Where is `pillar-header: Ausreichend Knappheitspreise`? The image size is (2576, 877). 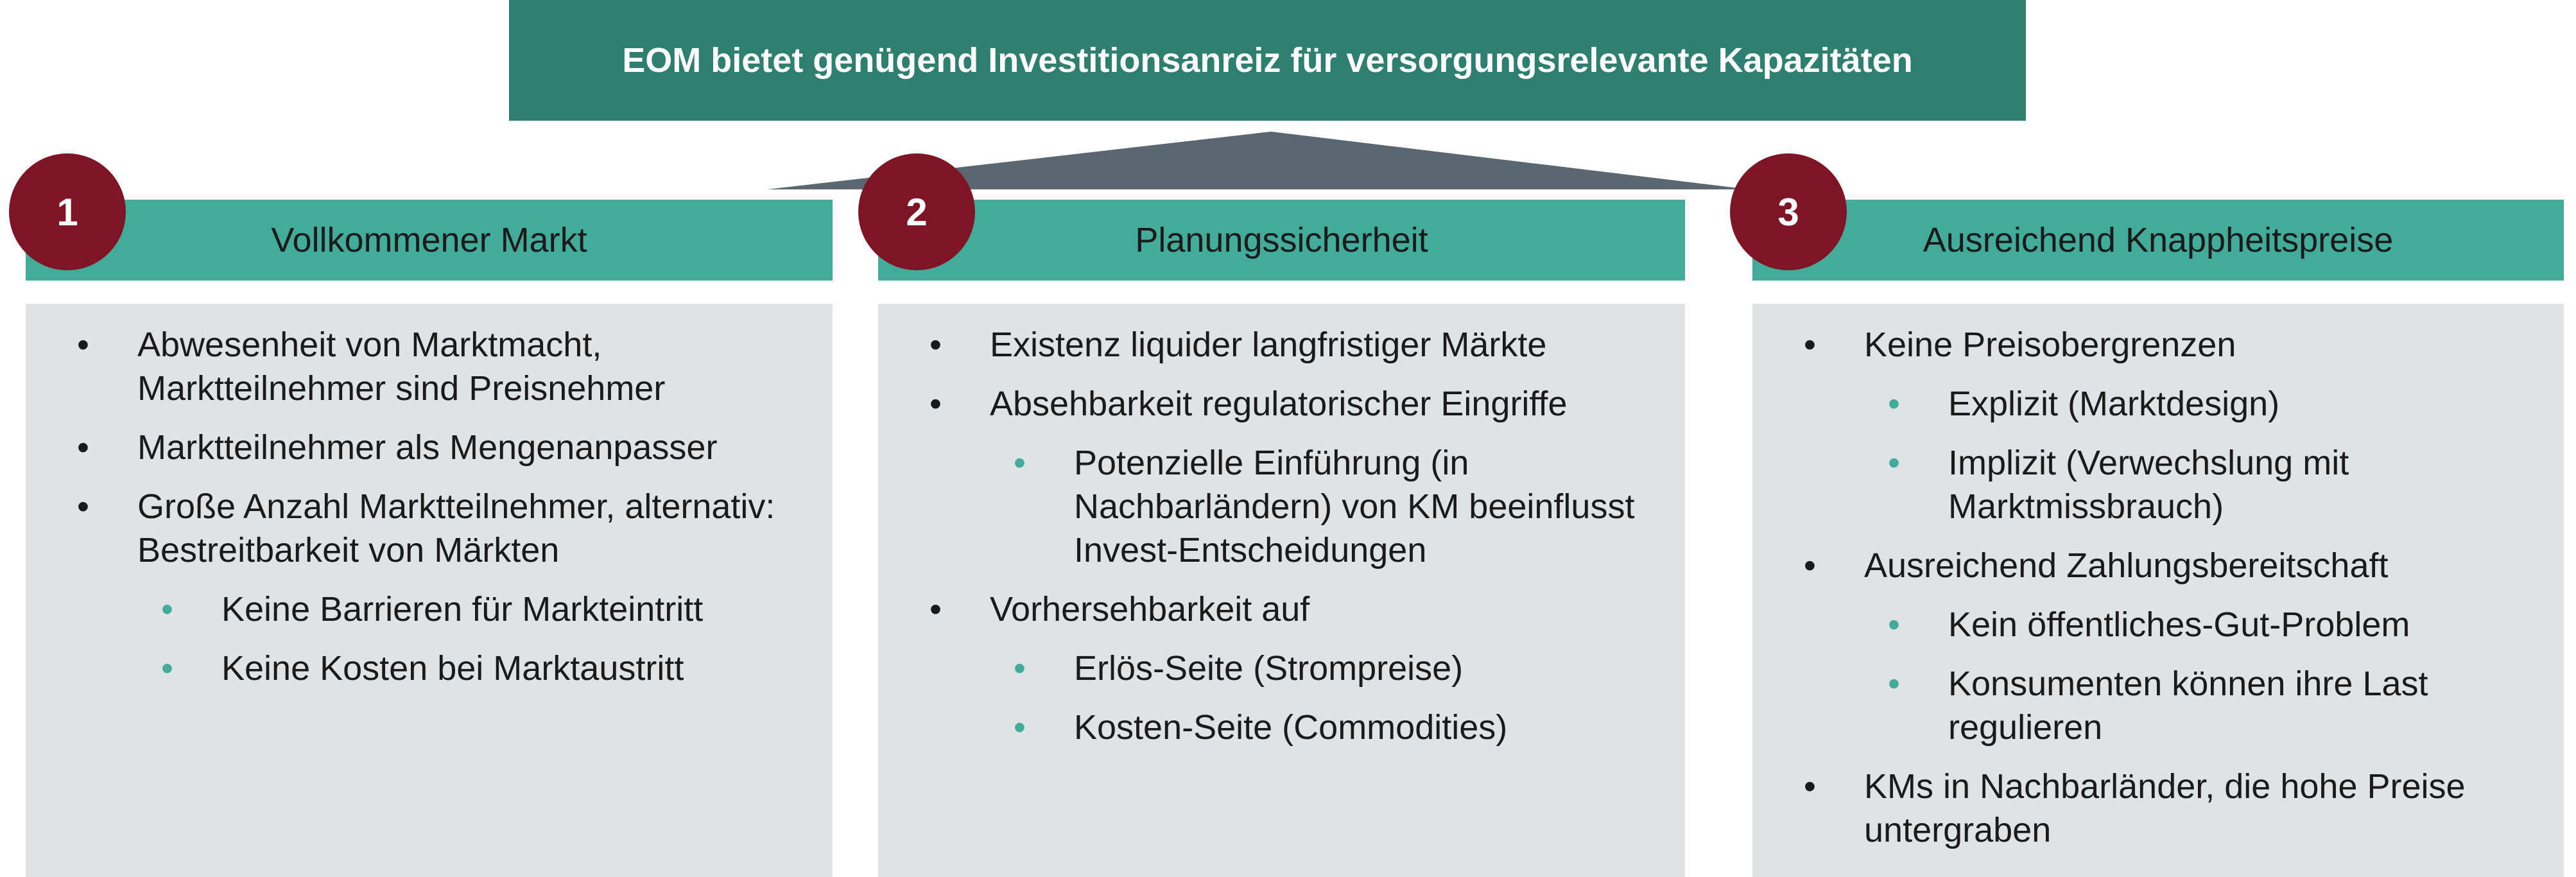 pillar-header: Ausreichend Knappheitspreise is located at coordinates (2158, 240).